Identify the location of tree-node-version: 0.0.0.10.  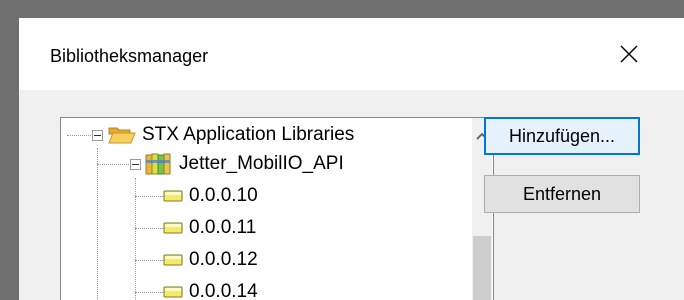
(210, 196).